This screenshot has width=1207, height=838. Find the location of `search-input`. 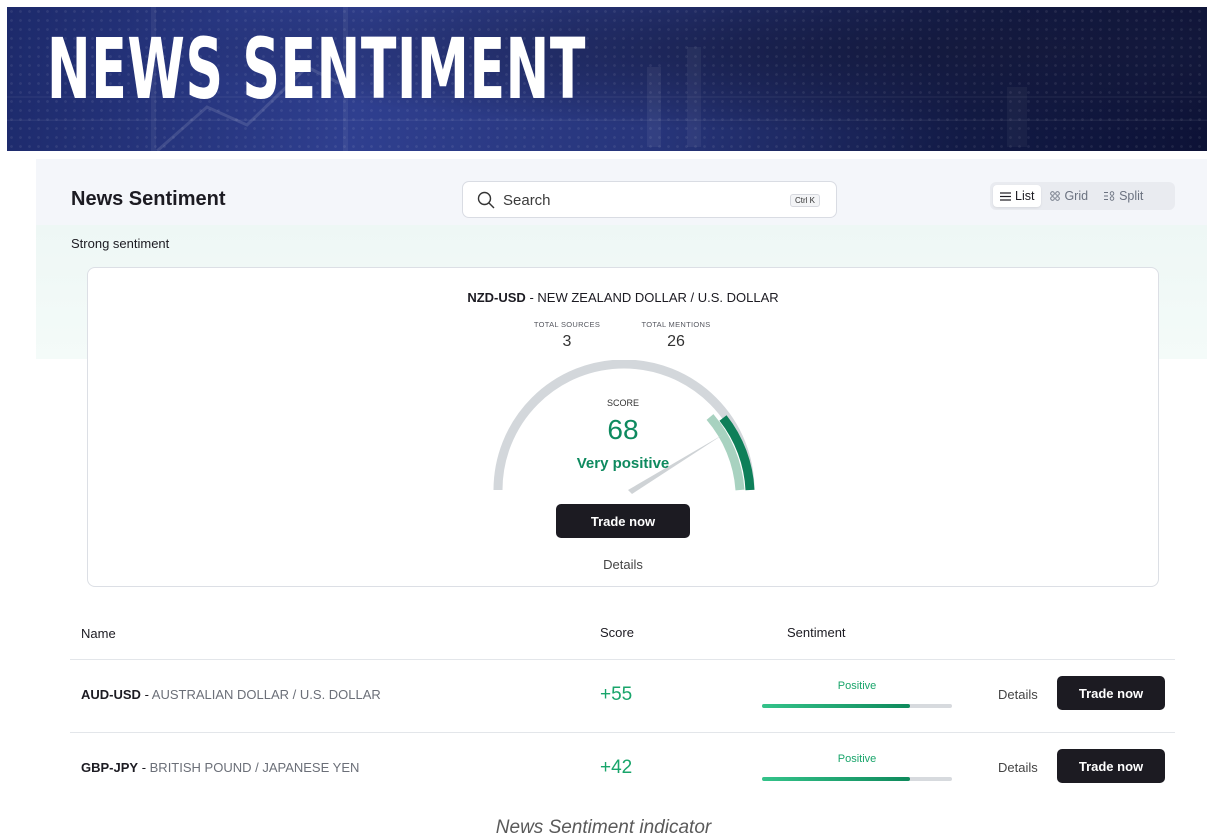

search-input is located at coordinates (643, 200).